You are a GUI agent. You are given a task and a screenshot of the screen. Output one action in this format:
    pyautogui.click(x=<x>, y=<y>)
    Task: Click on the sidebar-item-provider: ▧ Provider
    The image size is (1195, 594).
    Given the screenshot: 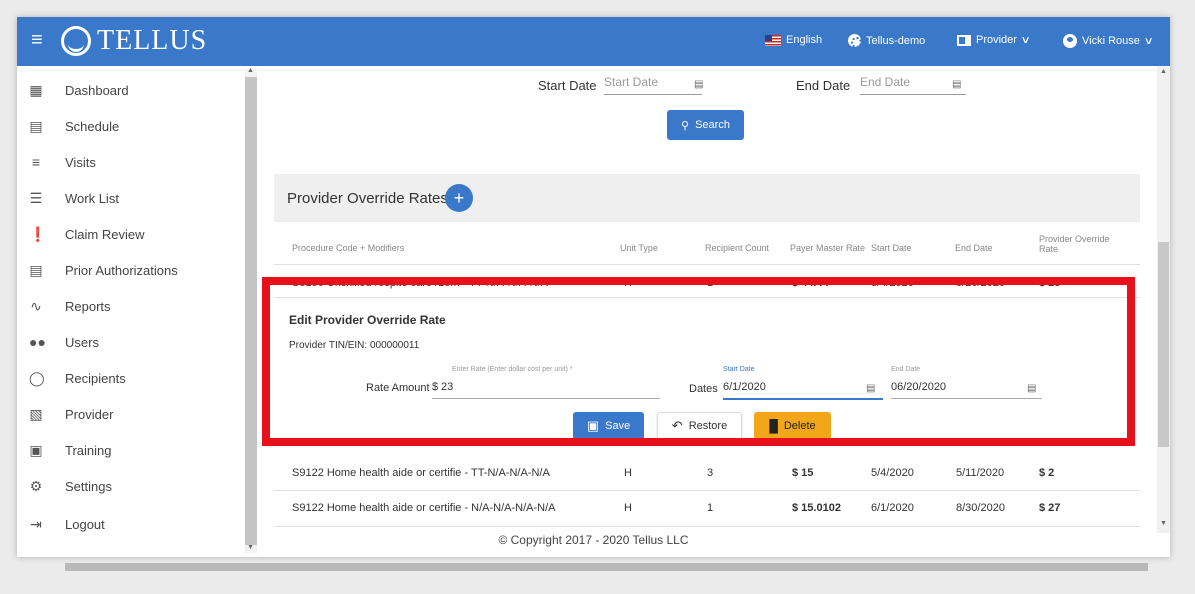 What is the action you would take?
    pyautogui.click(x=132, y=414)
    